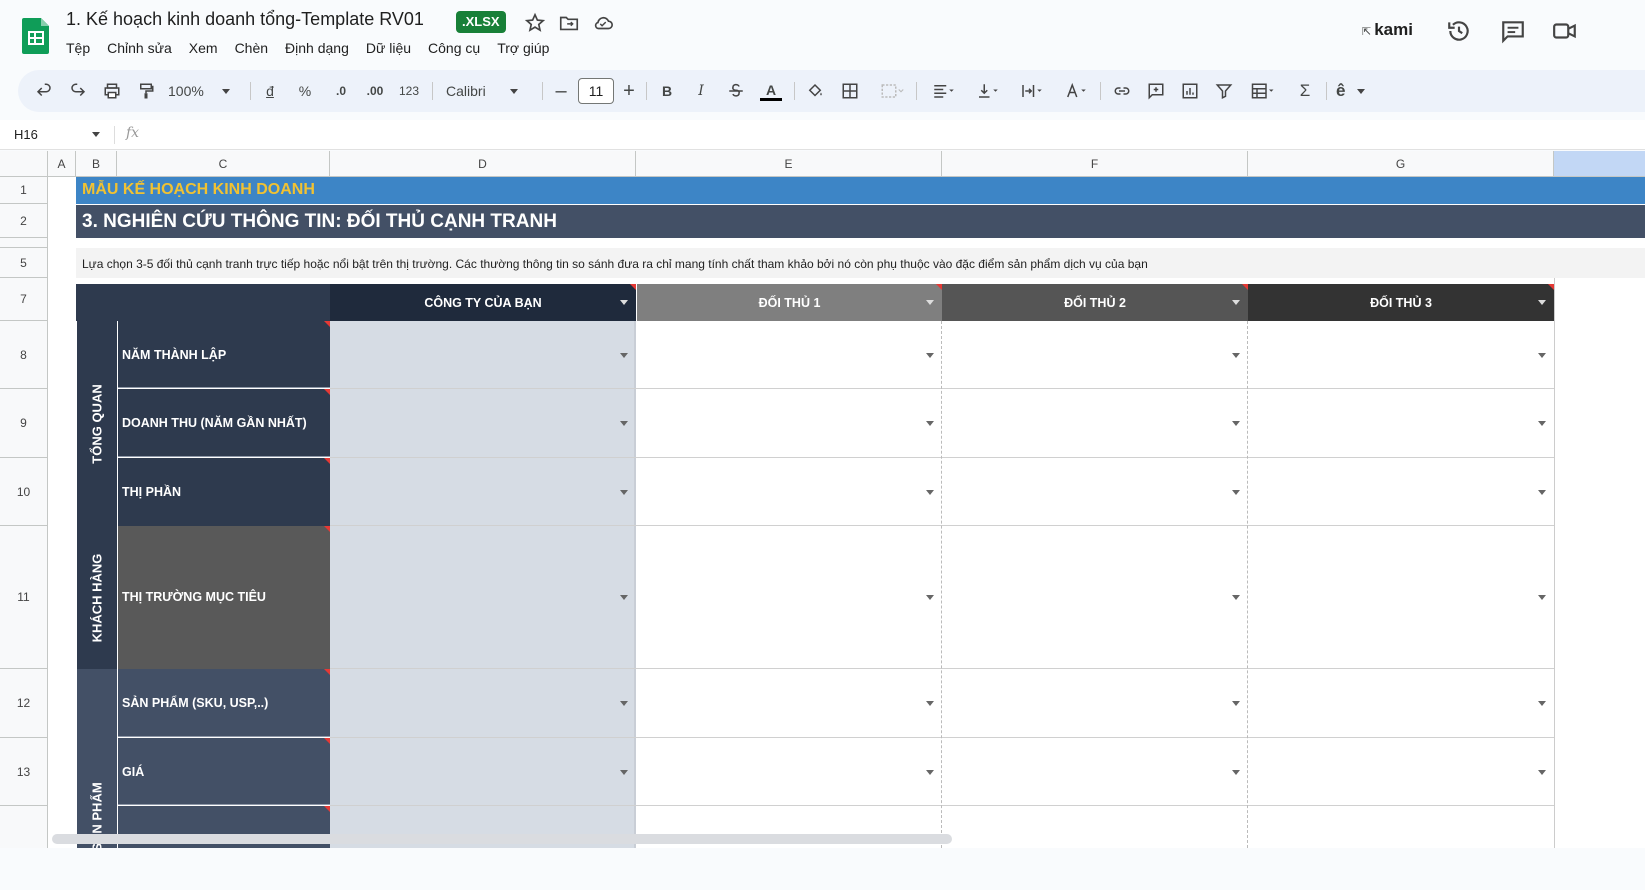 The image size is (1645, 890). I want to click on menu-edit: Chỉnh sửa, so click(143, 48).